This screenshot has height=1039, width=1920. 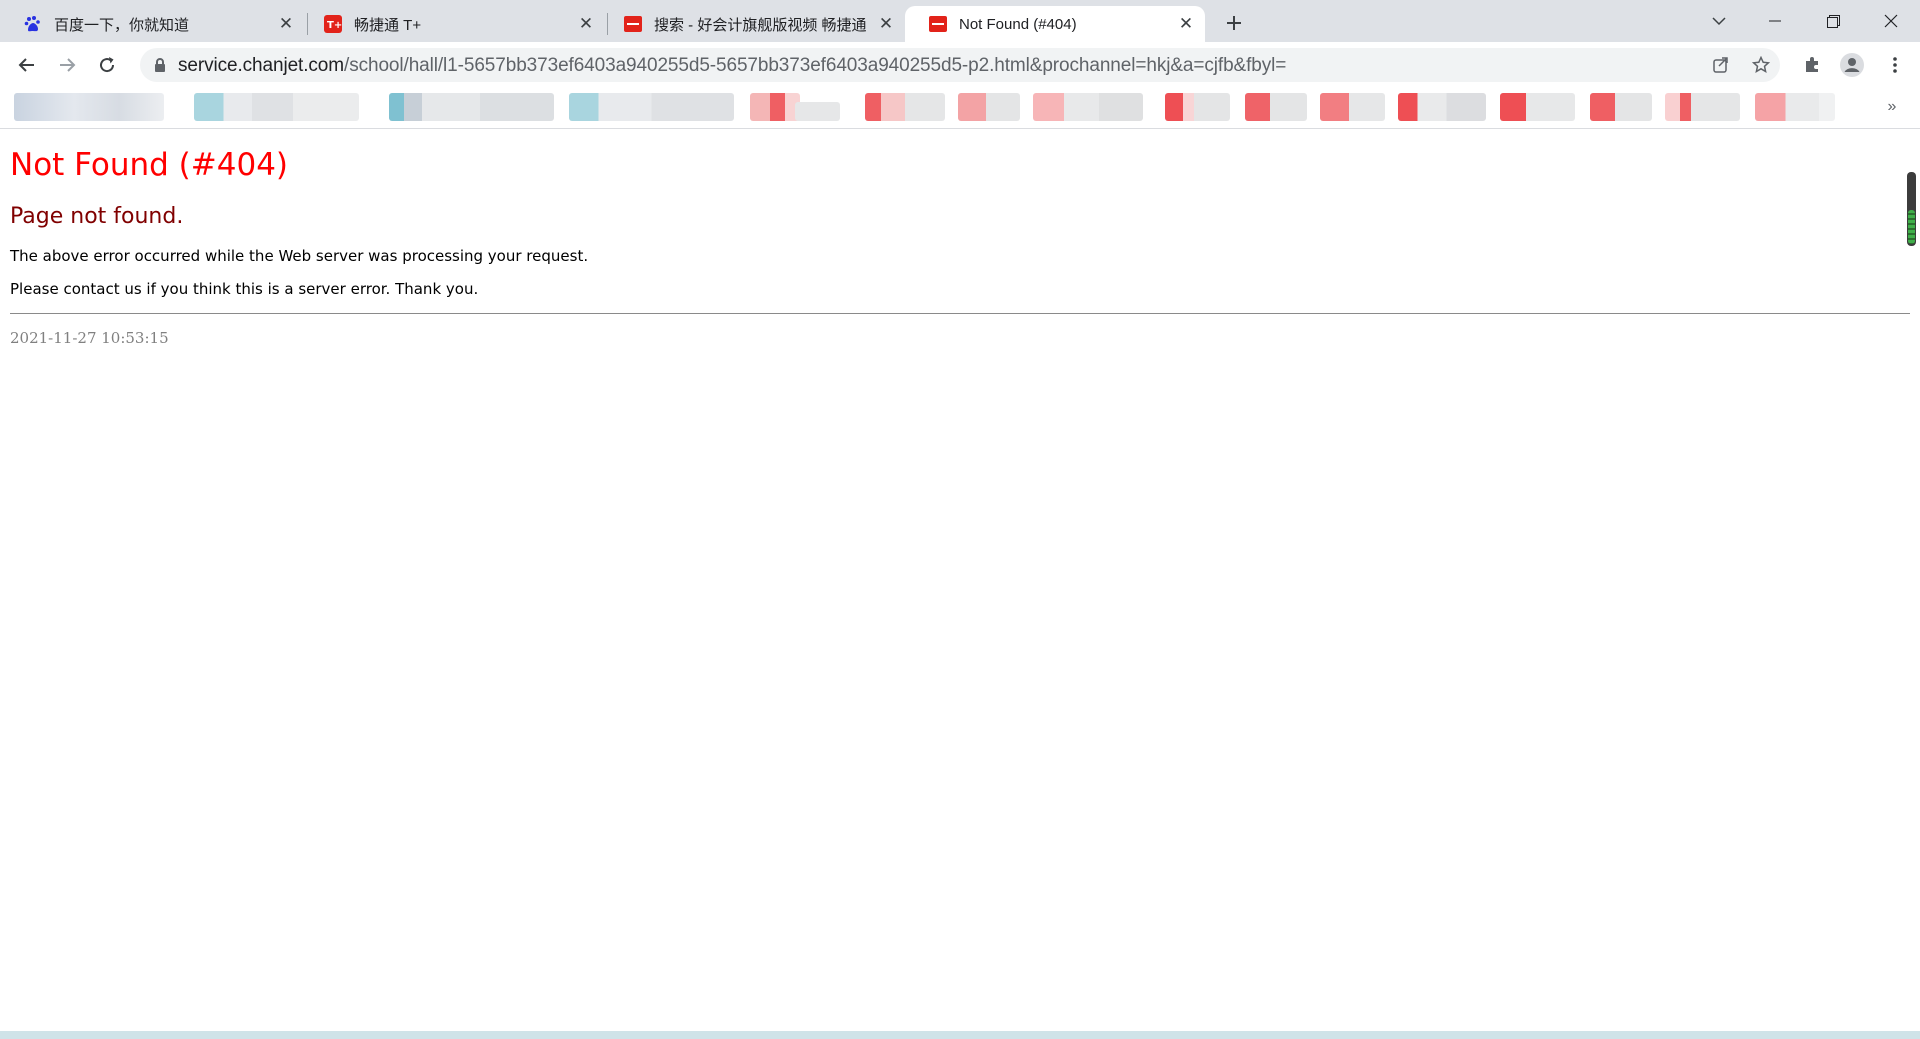 I want to click on plus-icon, so click(x=1234, y=23).